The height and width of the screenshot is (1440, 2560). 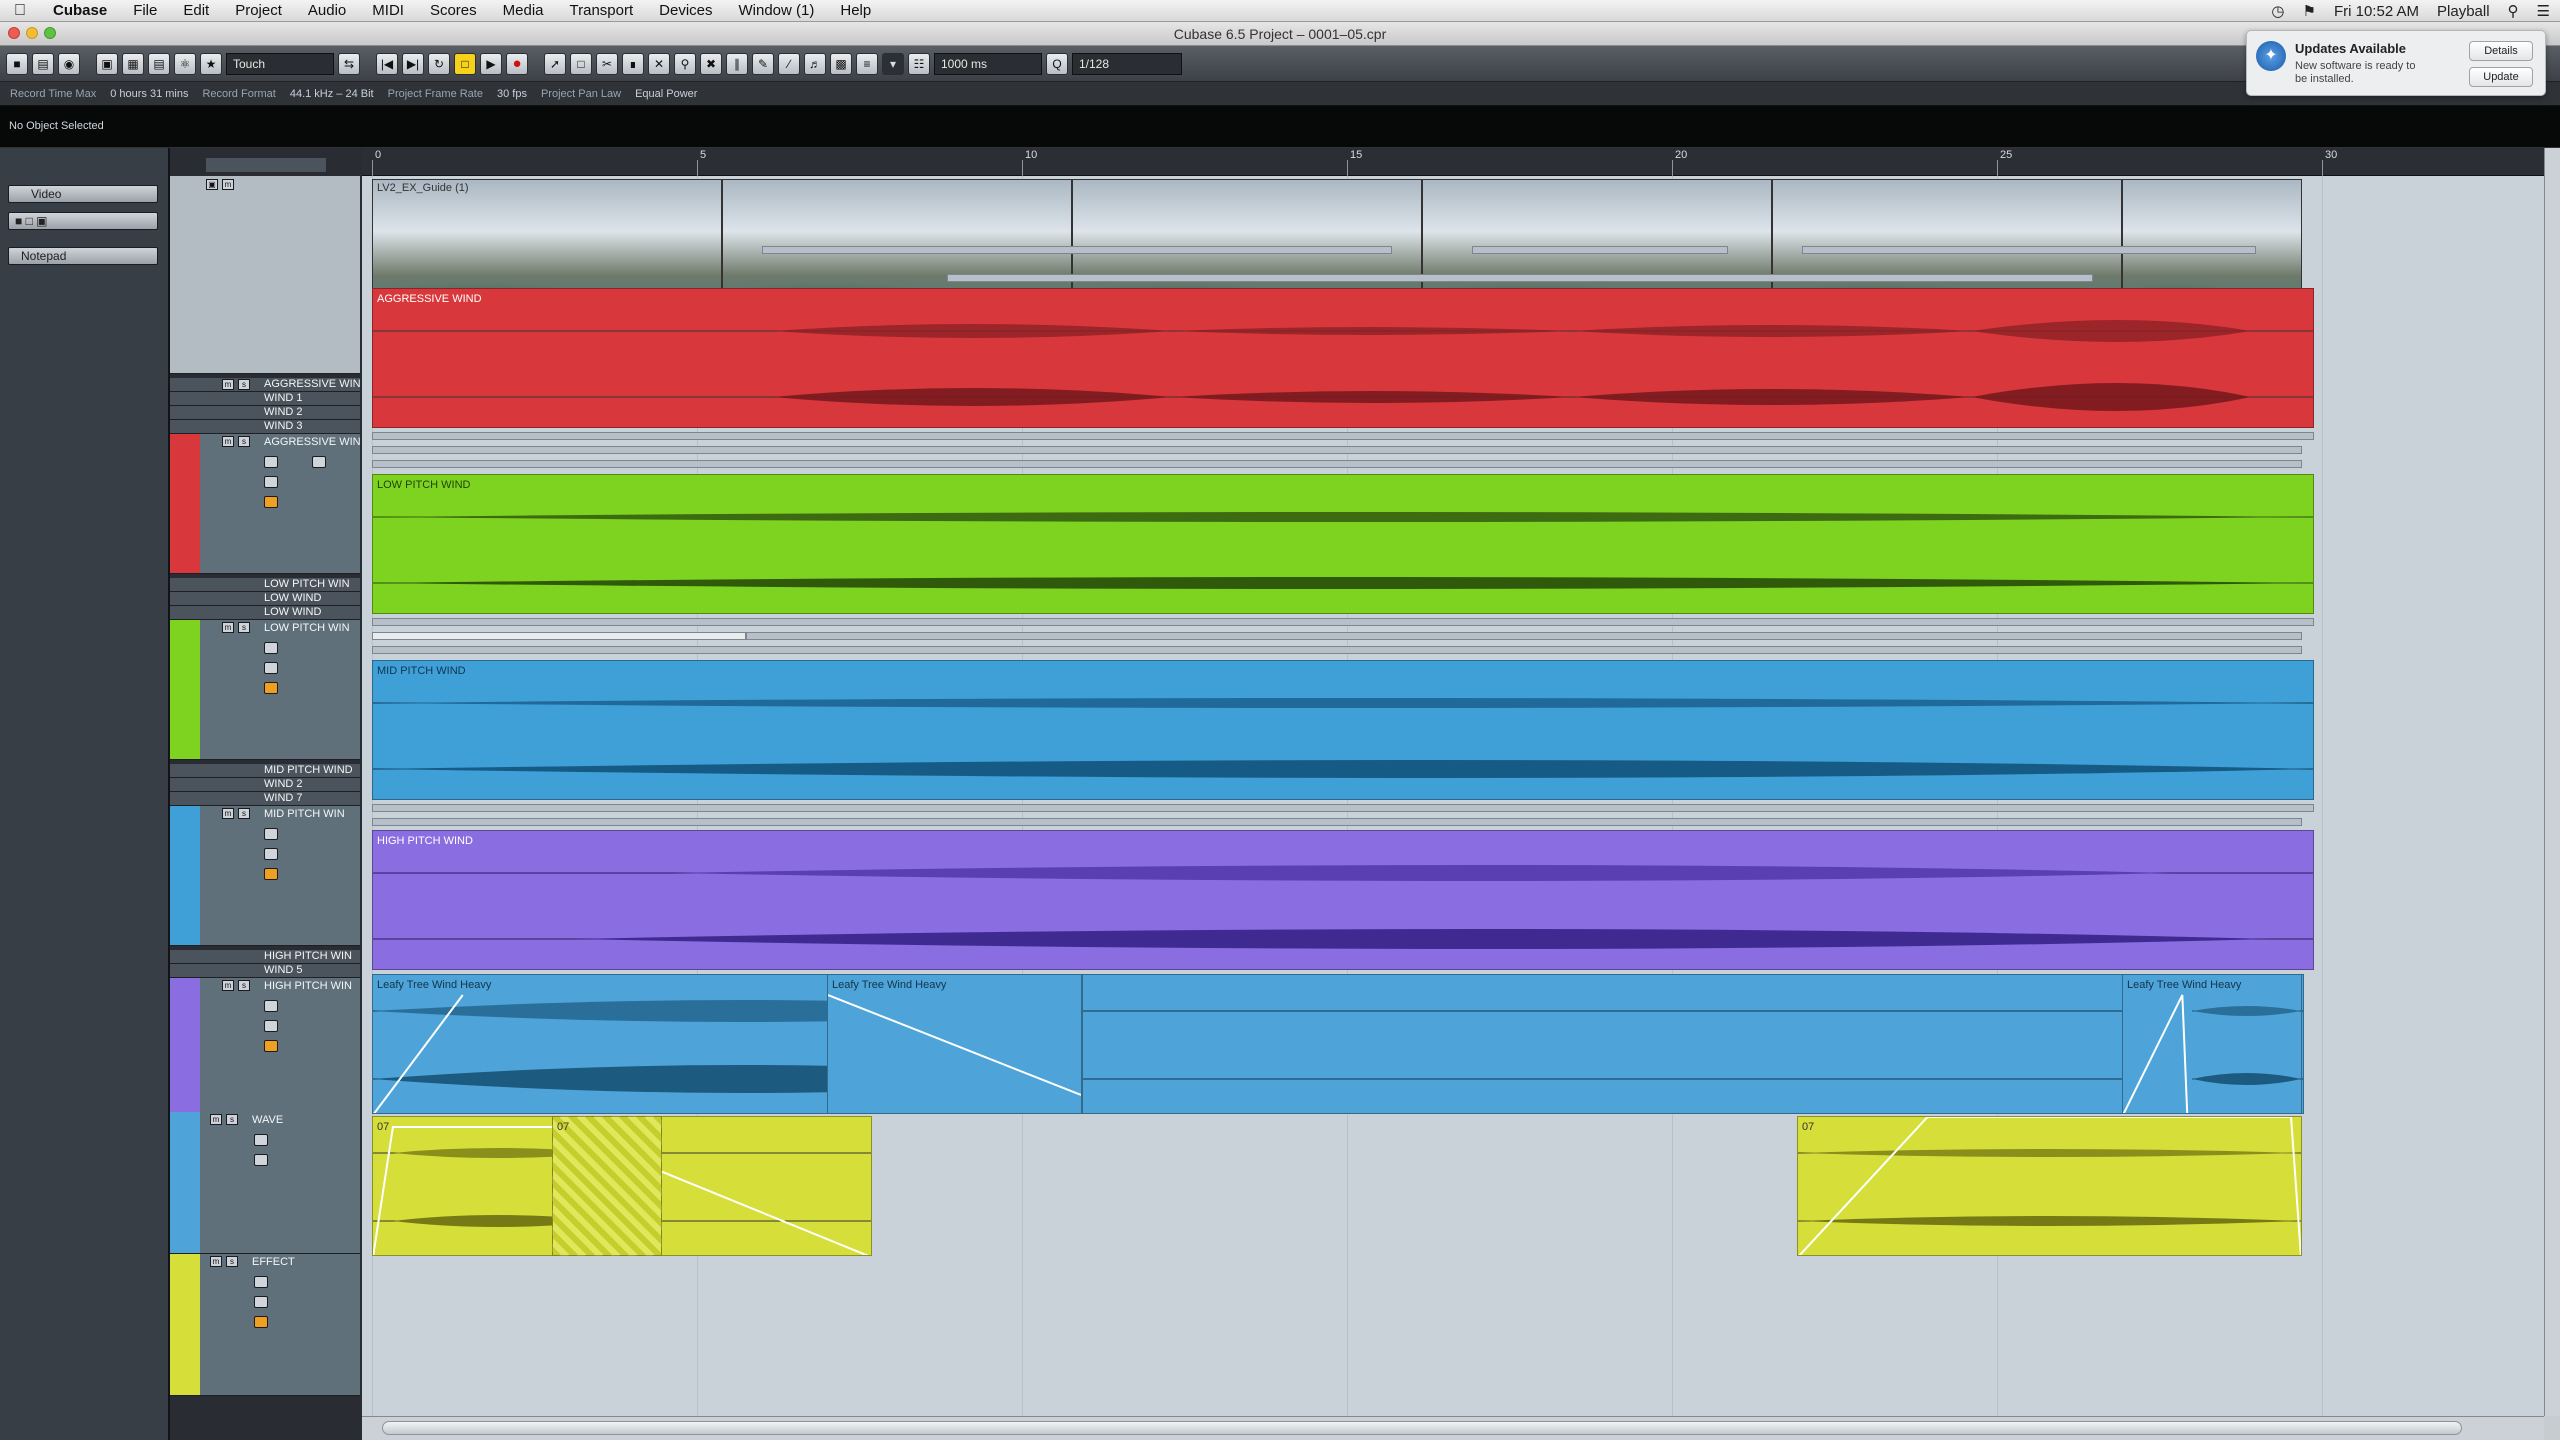 I want to click on mixer-button: ★, so click(x=211, y=63).